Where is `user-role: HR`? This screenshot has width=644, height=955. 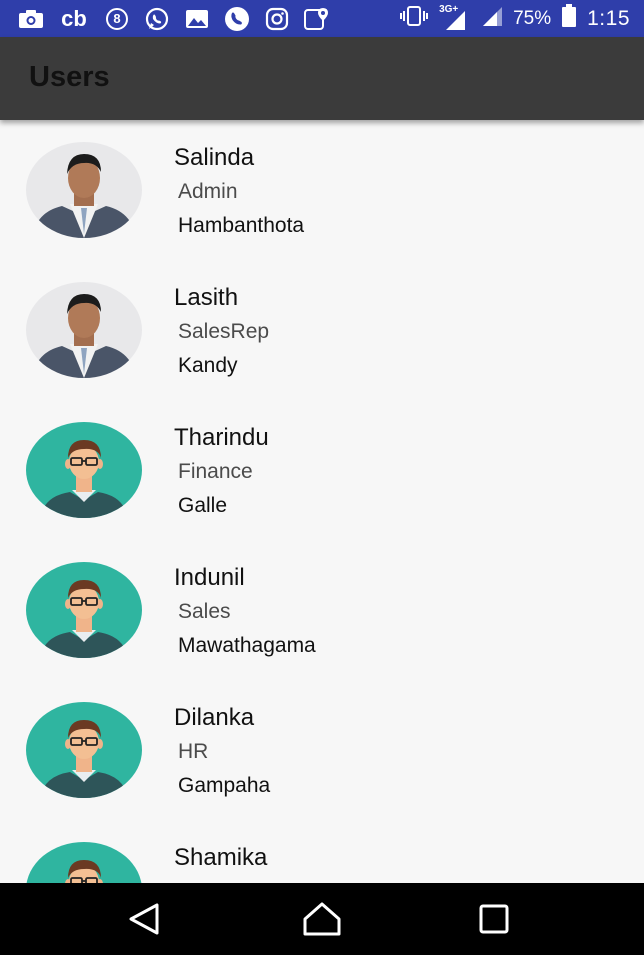 user-role: HR is located at coordinates (193, 751).